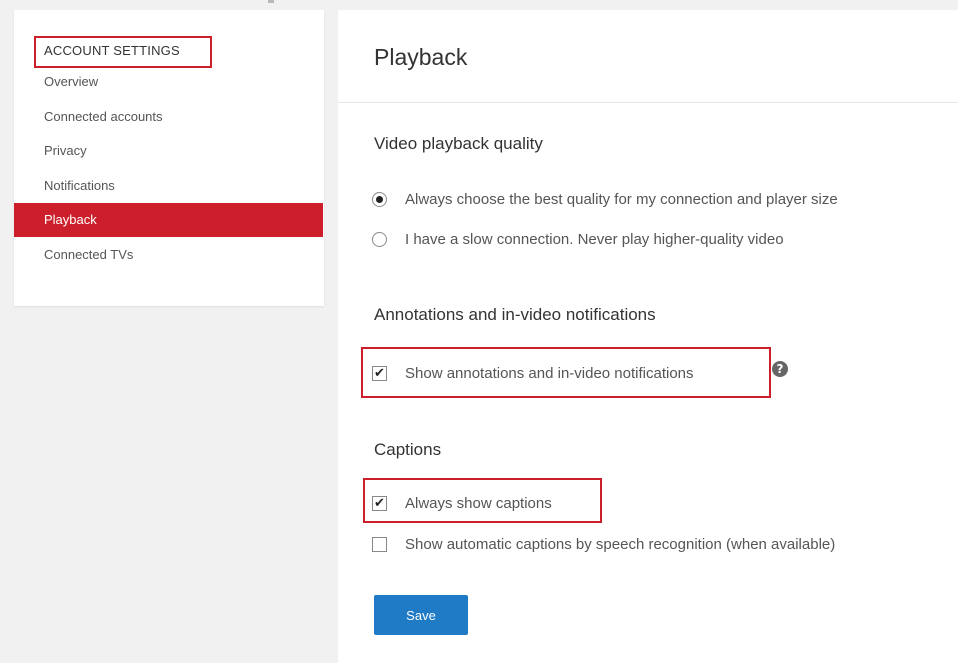 The width and height of the screenshot is (958, 663). What do you see at coordinates (458, 143) in the screenshot?
I see `quality-section-heading: Video playback quality` at bounding box center [458, 143].